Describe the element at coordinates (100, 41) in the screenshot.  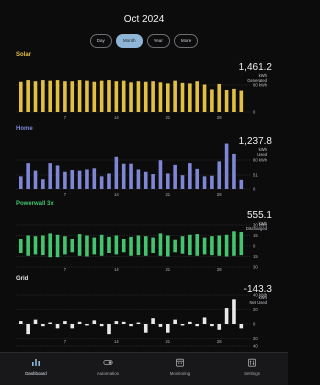
I see `range-tab-day: Day` at that location.